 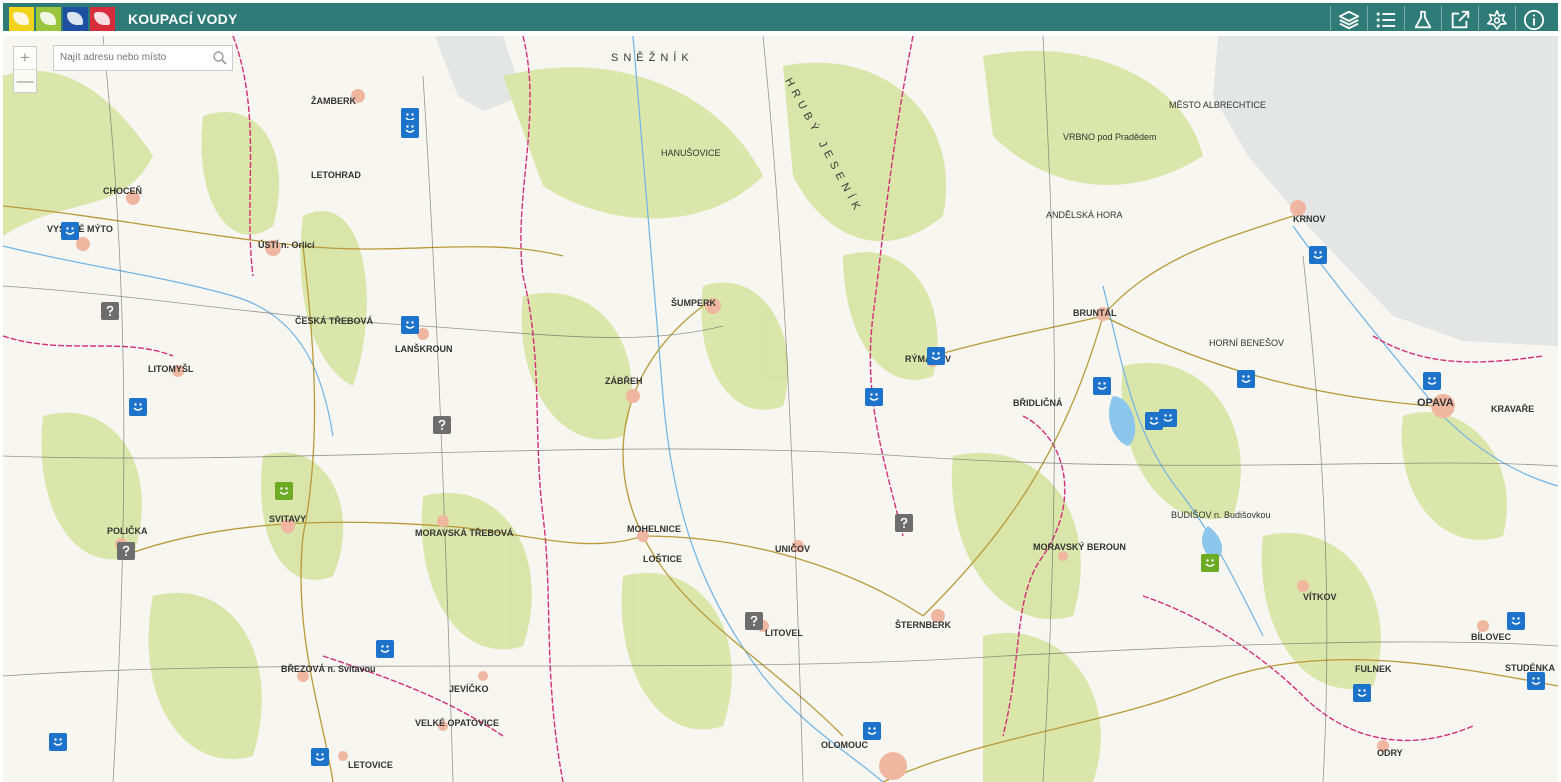 What do you see at coordinates (336, 175) in the screenshot?
I see `place-label: LETOHRAD` at bounding box center [336, 175].